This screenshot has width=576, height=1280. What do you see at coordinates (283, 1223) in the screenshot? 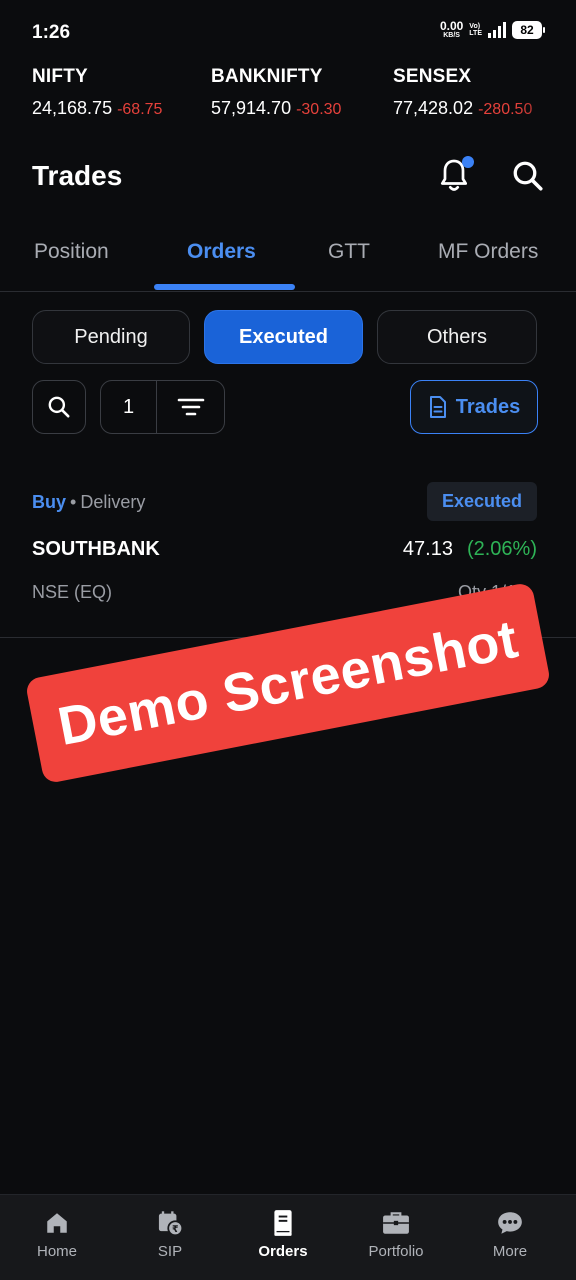
I see `orders-book-icon` at bounding box center [283, 1223].